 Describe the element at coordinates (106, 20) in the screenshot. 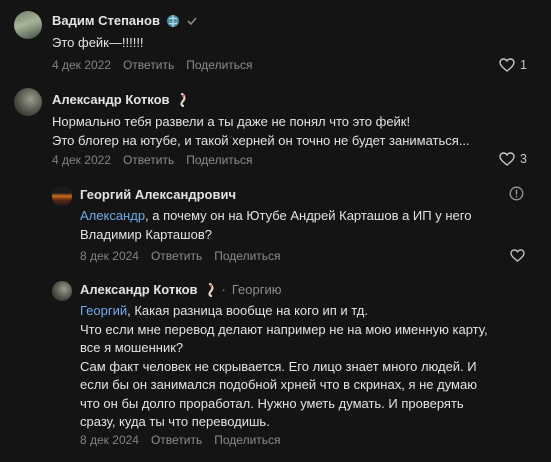

I see `author-name: Вадим Степанов` at that location.